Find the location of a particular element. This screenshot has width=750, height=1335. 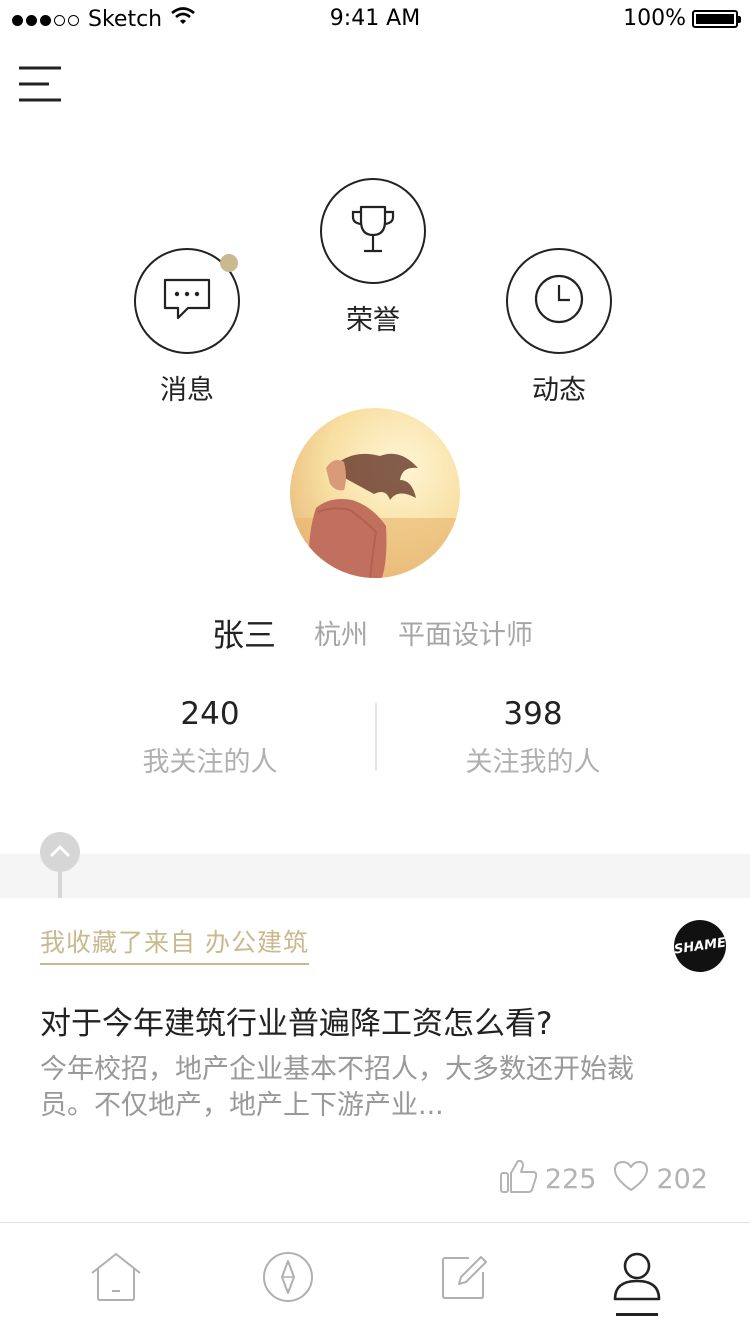

like-count: 225 is located at coordinates (570, 1179).